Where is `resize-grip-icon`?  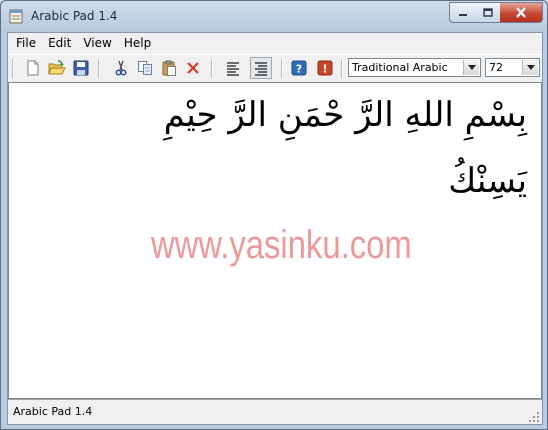
resize-grip-icon is located at coordinates (534, 417).